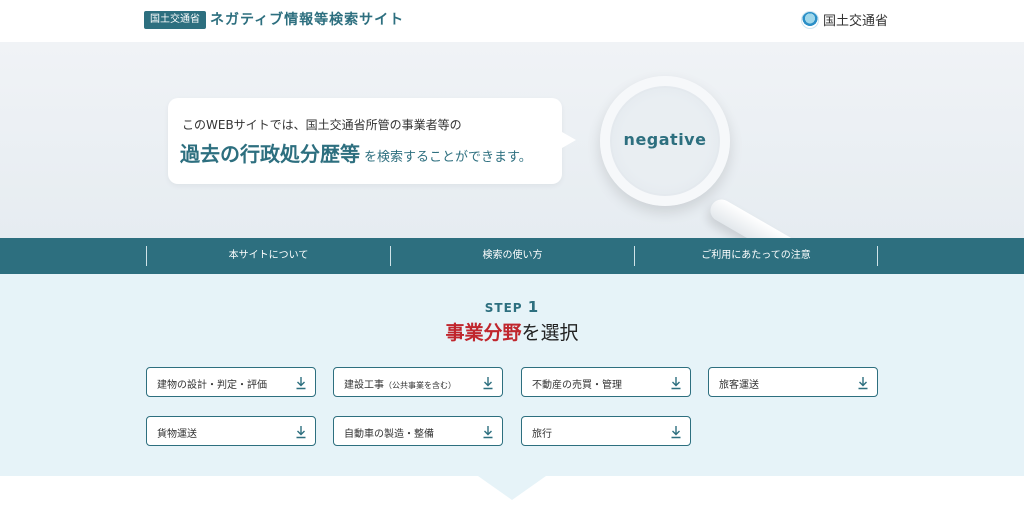  What do you see at coordinates (177, 434) in the screenshot?
I see `category-label: 貨物運送` at bounding box center [177, 434].